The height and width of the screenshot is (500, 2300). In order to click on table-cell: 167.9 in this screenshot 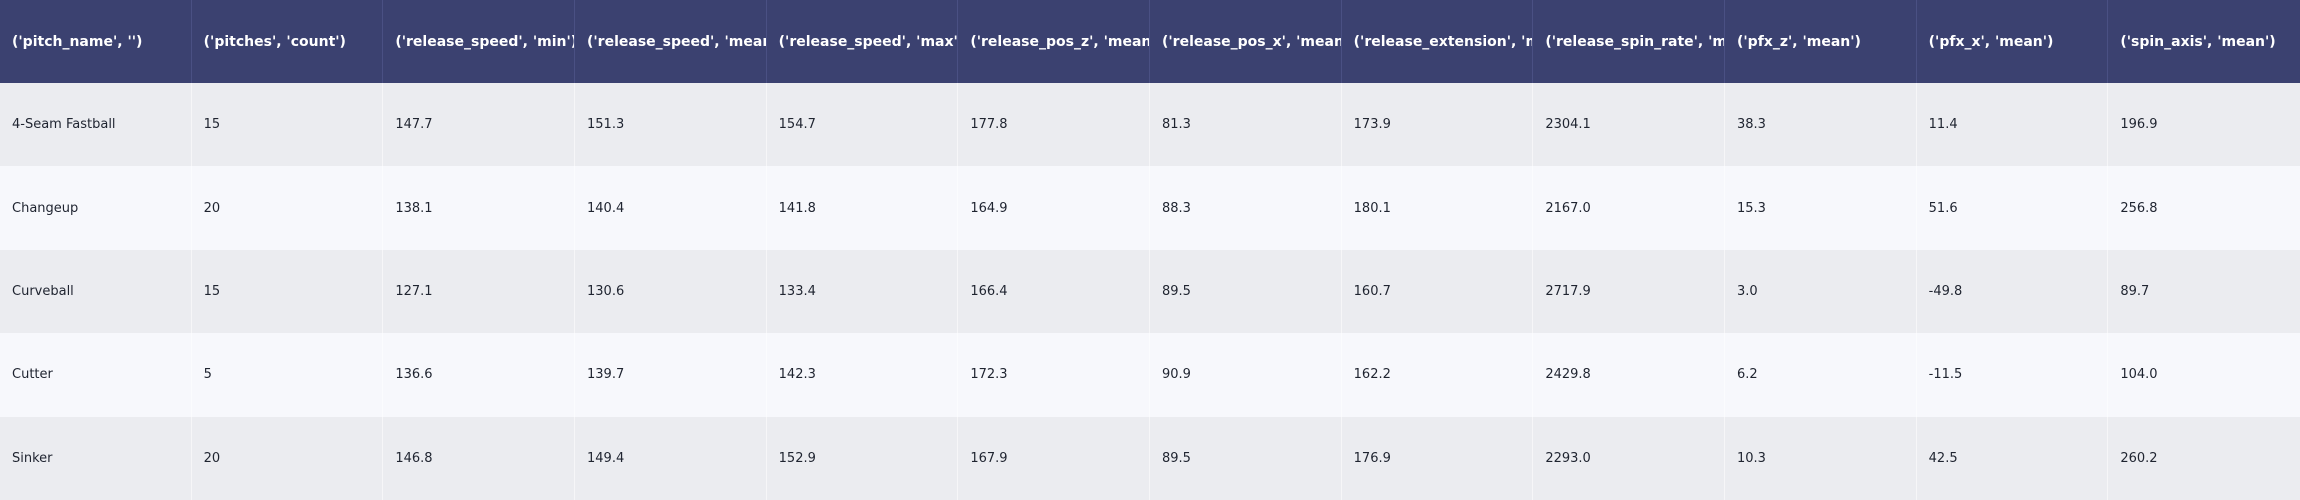, I will do `click(1054, 458)`.